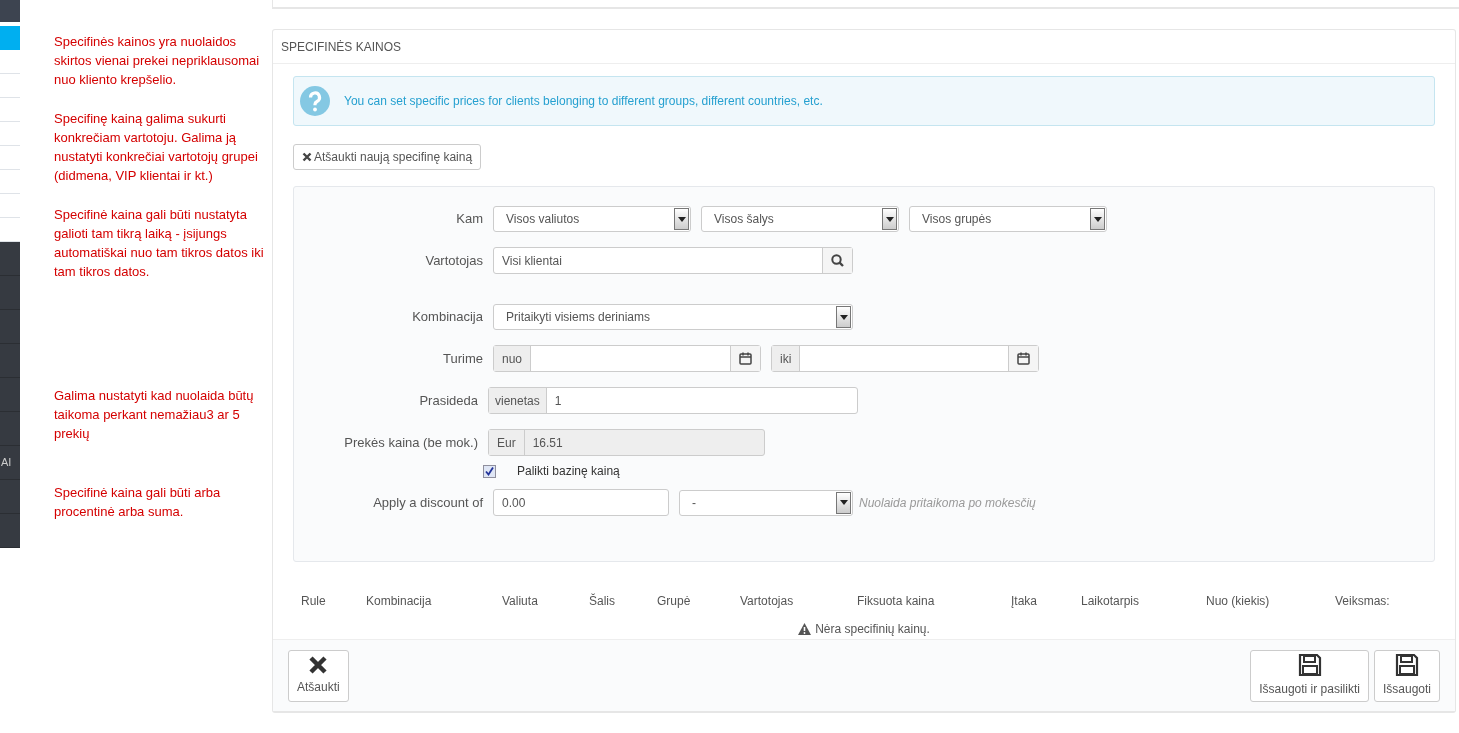  Describe the element at coordinates (1363, 601) in the screenshot. I see `column-header: Veiksmas:` at that location.